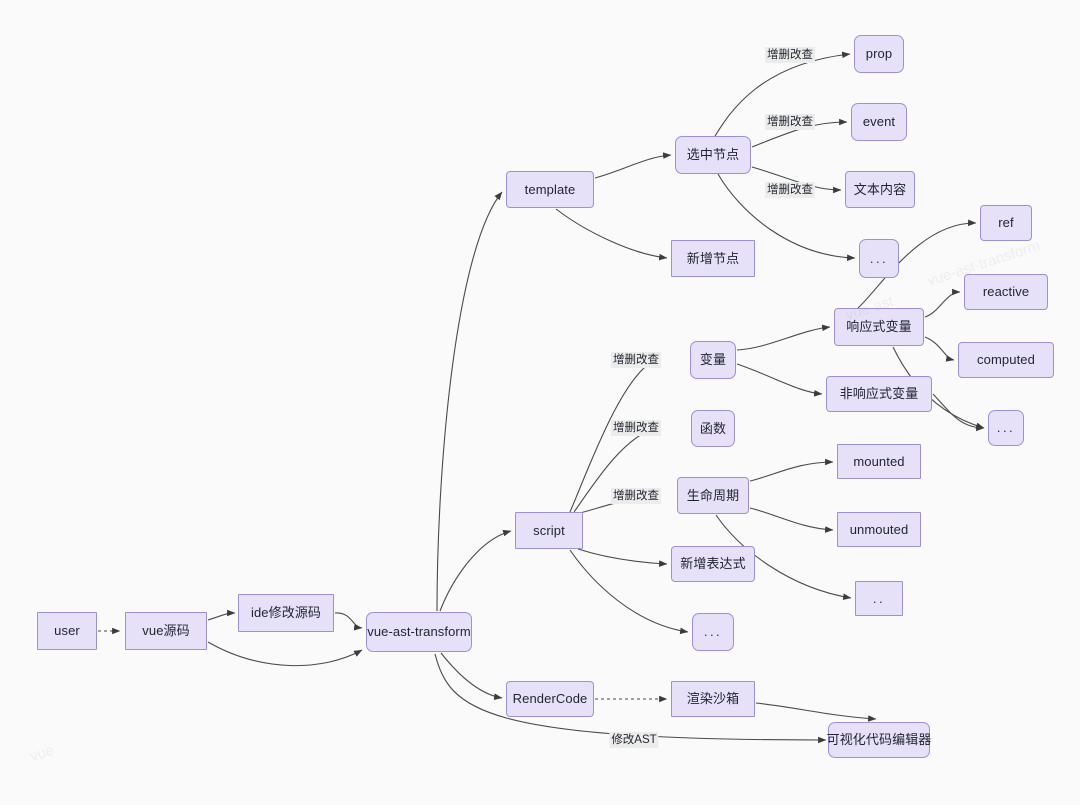  What do you see at coordinates (634, 740) in the screenshot?
I see `edge-label-lbl_ast: 修改AST` at bounding box center [634, 740].